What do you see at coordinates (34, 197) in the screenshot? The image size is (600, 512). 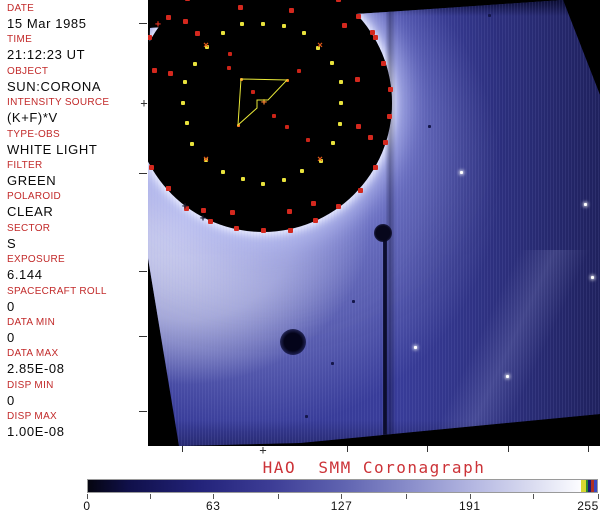 I see `field-label: POLAROID` at bounding box center [34, 197].